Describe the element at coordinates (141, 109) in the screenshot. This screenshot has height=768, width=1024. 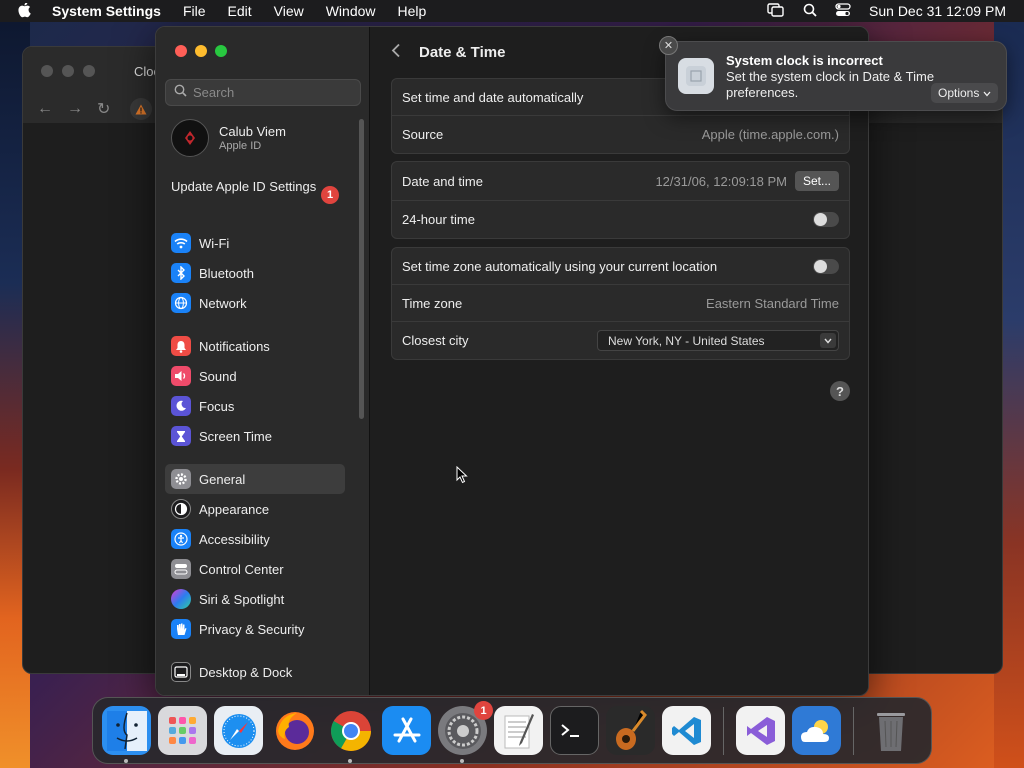
I see `warning-icon` at that location.